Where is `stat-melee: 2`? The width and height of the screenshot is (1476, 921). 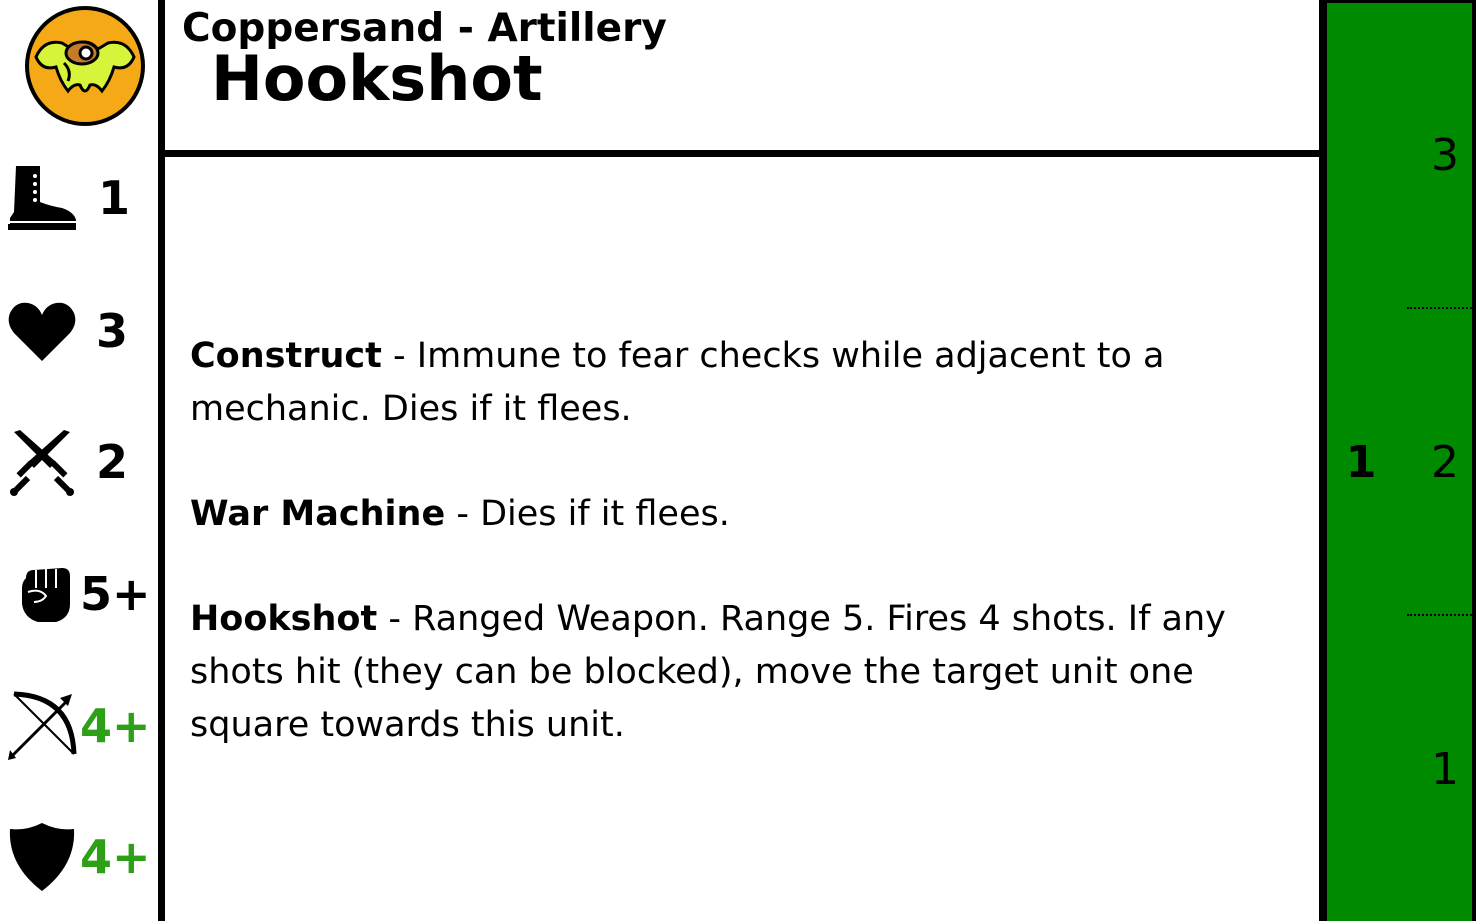
stat-melee: 2 is located at coordinates (79, 466).